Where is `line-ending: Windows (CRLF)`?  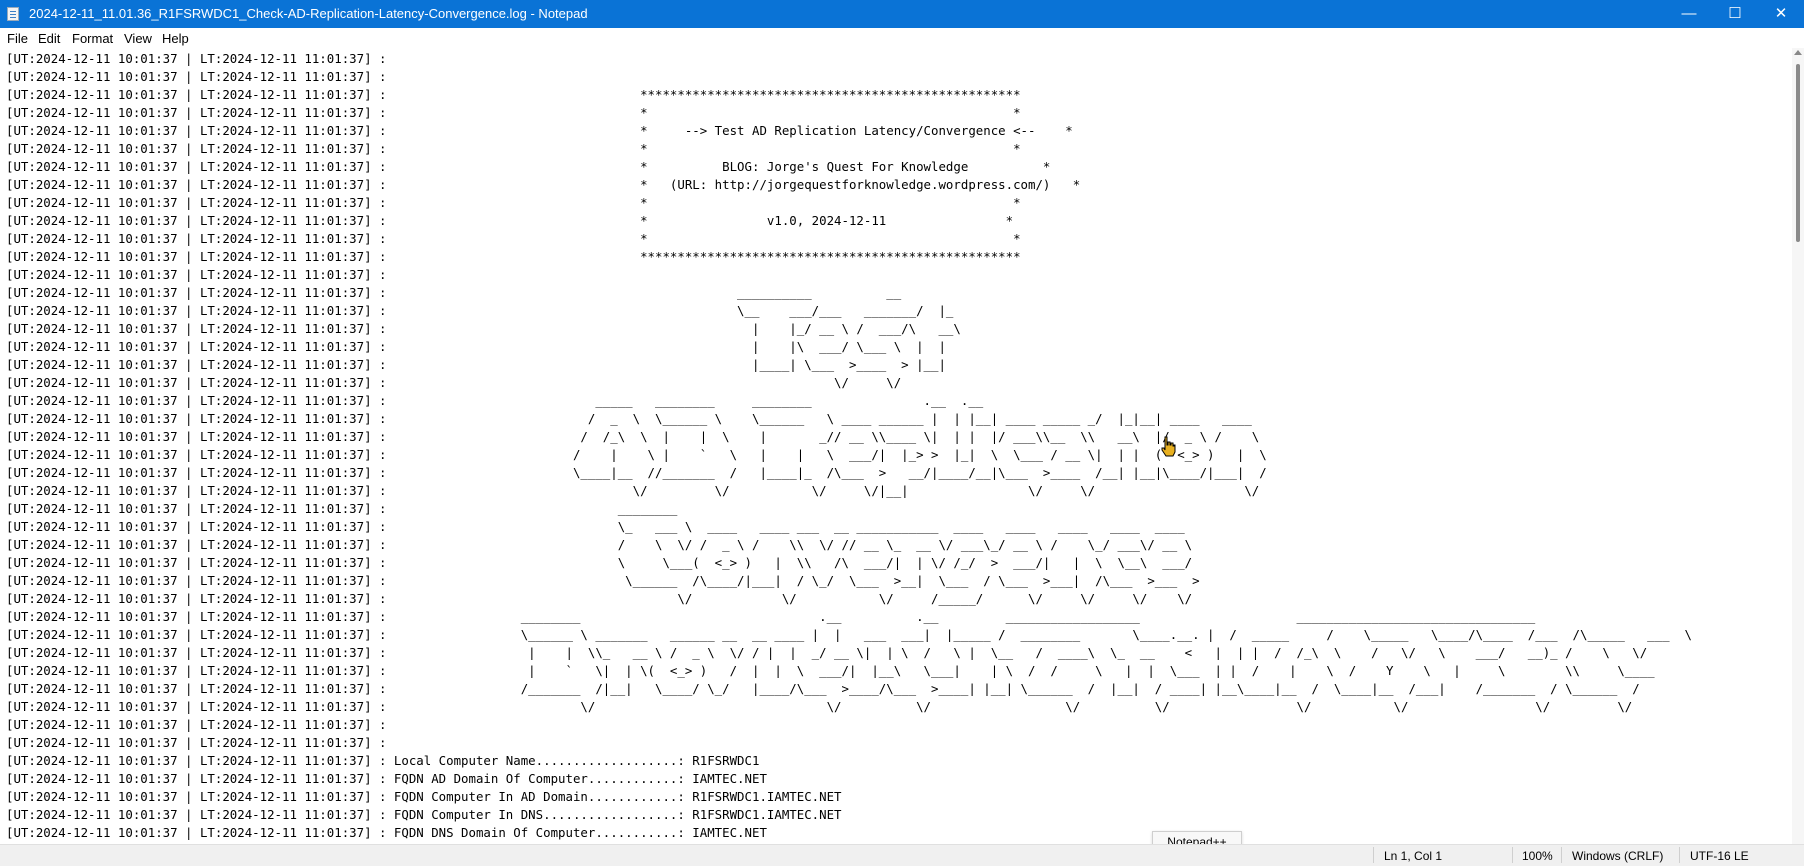
line-ending: Windows (CRLF) is located at coordinates (1618, 856).